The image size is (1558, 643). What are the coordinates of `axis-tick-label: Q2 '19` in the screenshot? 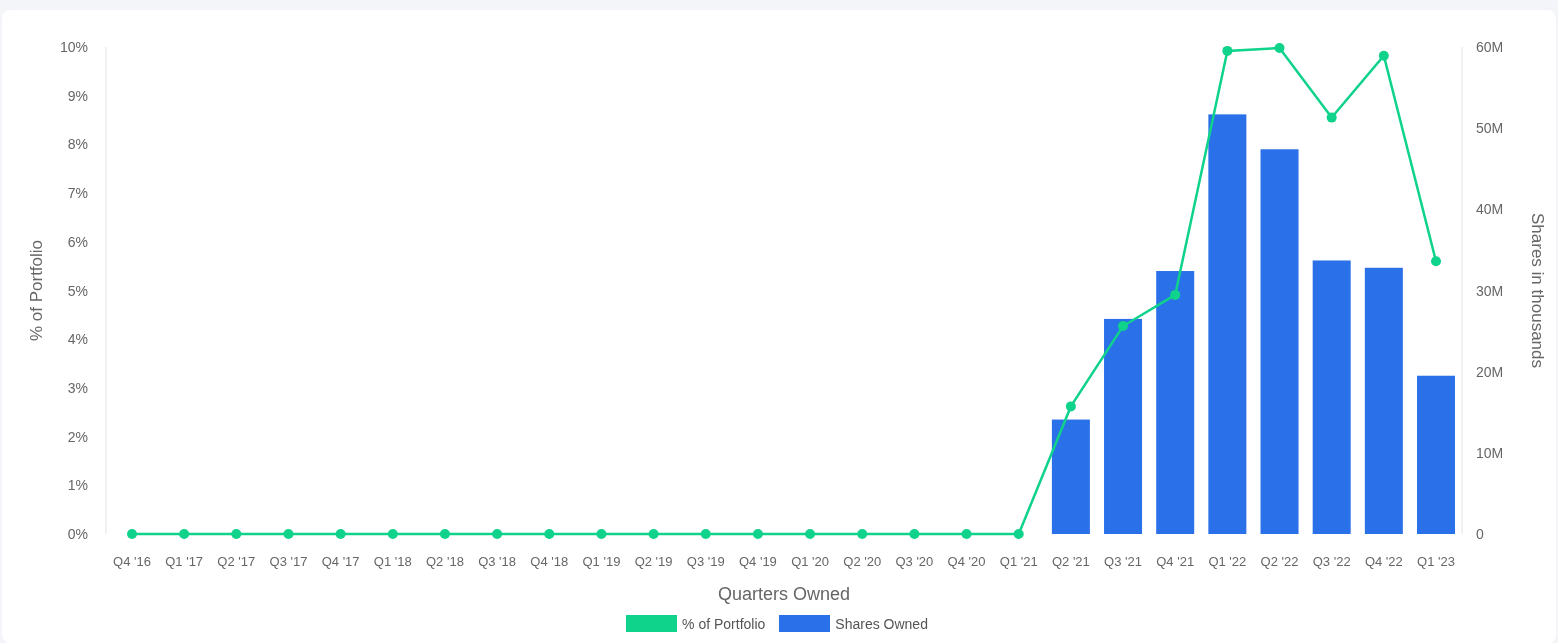 It's located at (653, 561).